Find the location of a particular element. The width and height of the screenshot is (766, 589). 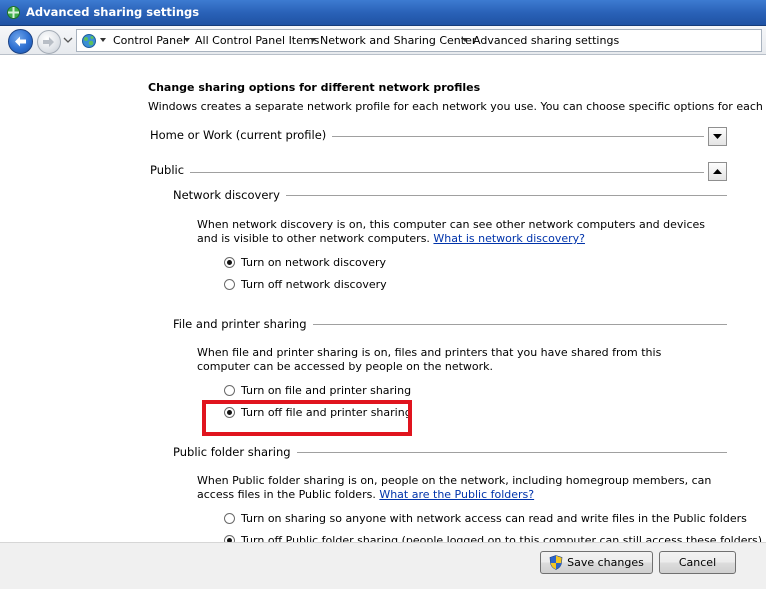

breadcrumb-all-control-panel-items: All Control Panel Items is located at coordinates (257, 40).